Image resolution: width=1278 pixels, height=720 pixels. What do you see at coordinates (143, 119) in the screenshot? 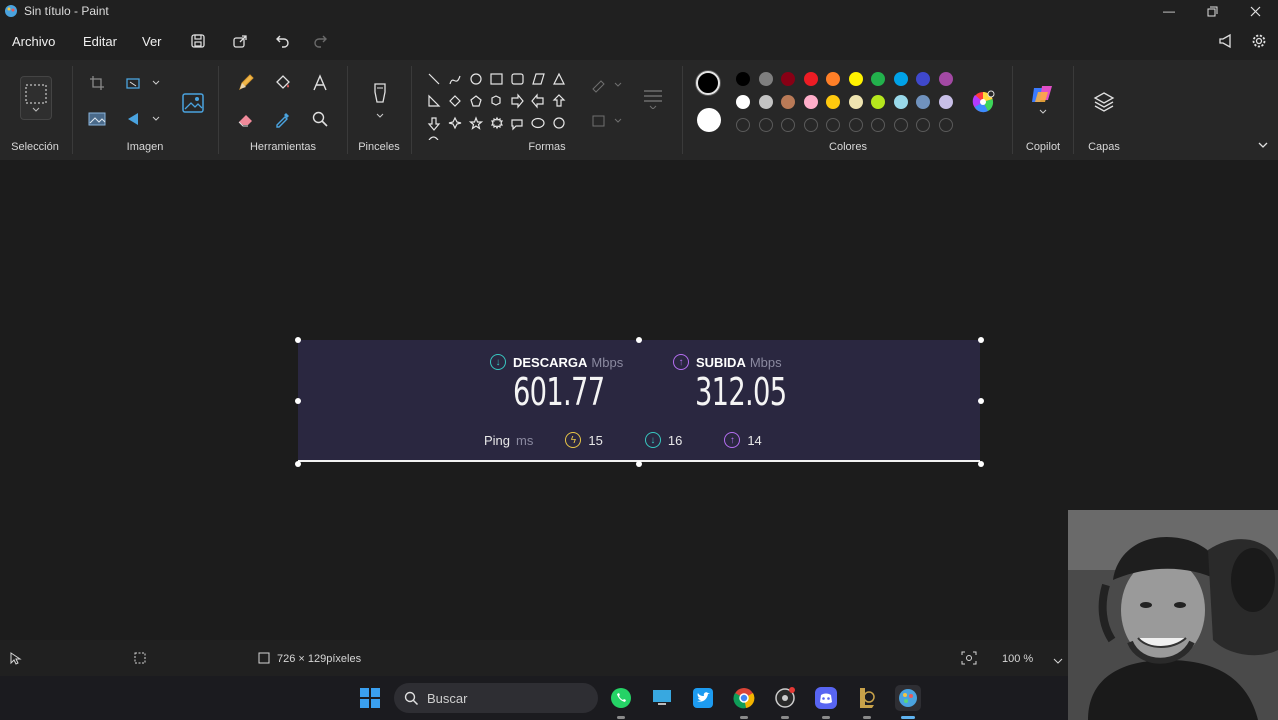
I see `rotate-icon` at bounding box center [143, 119].